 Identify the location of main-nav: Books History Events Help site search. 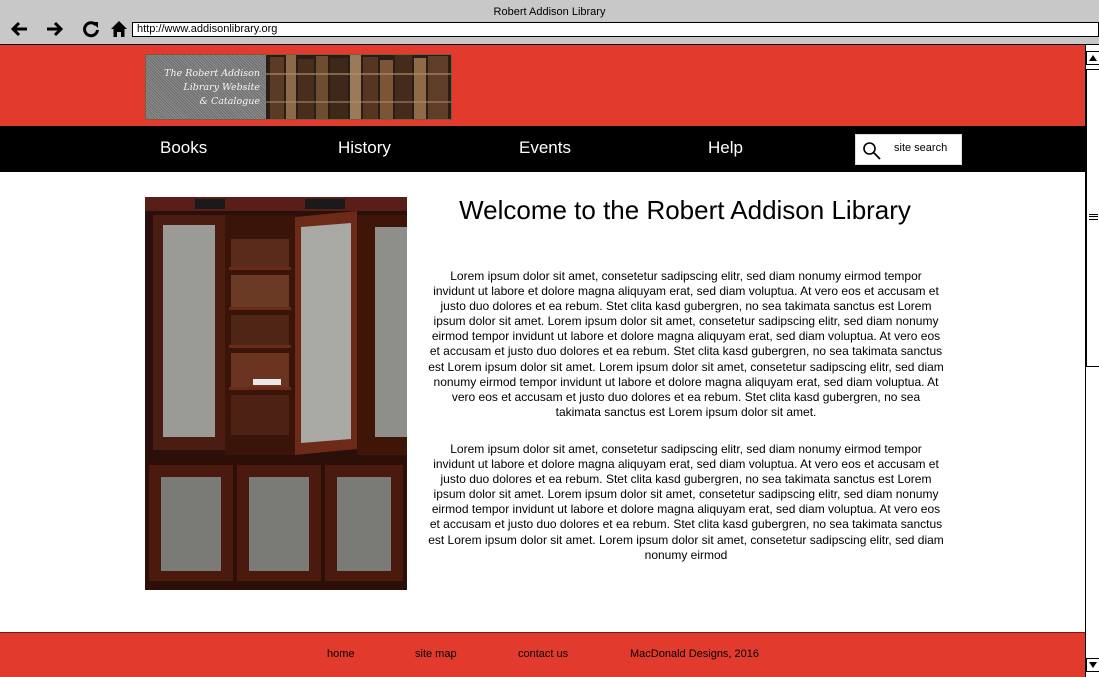
(542, 149).